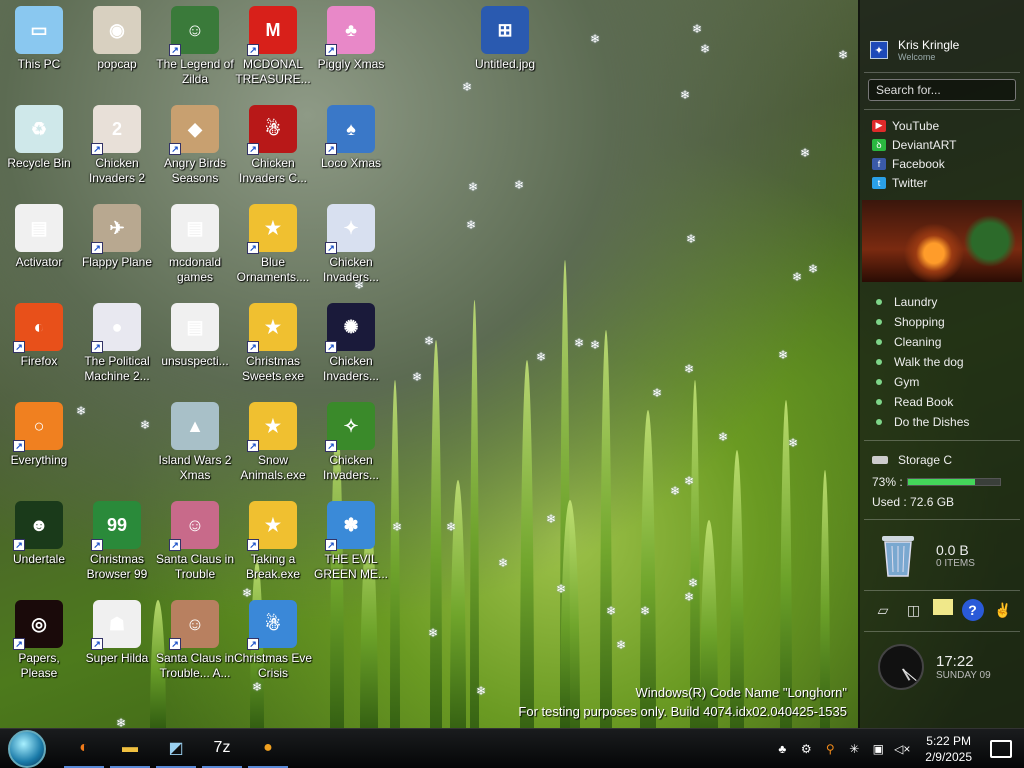 This screenshot has width=1024, height=768. What do you see at coordinates (942, 182) in the screenshot?
I see `link-twitter: t Twitter` at bounding box center [942, 182].